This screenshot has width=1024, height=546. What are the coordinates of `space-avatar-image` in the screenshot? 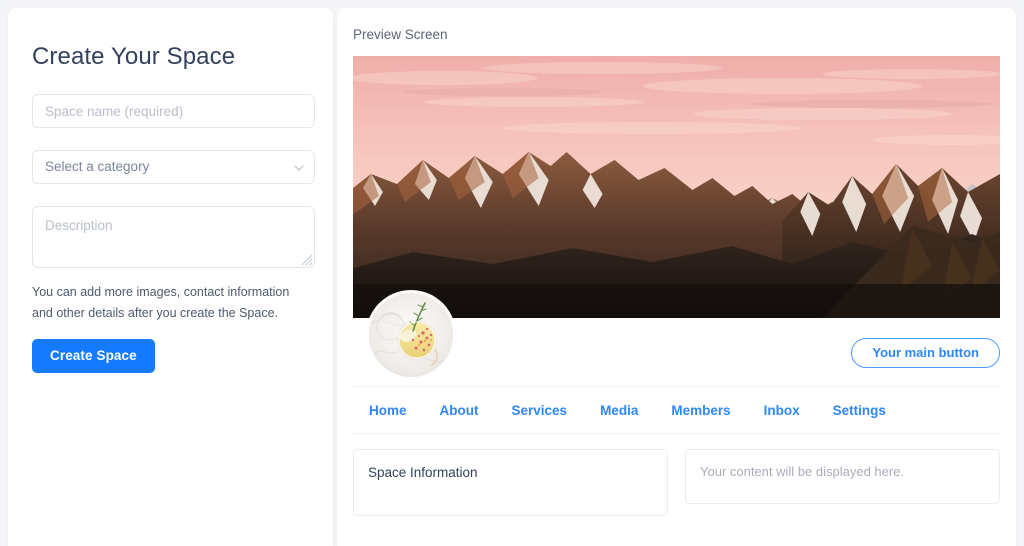 It's located at (411, 335).